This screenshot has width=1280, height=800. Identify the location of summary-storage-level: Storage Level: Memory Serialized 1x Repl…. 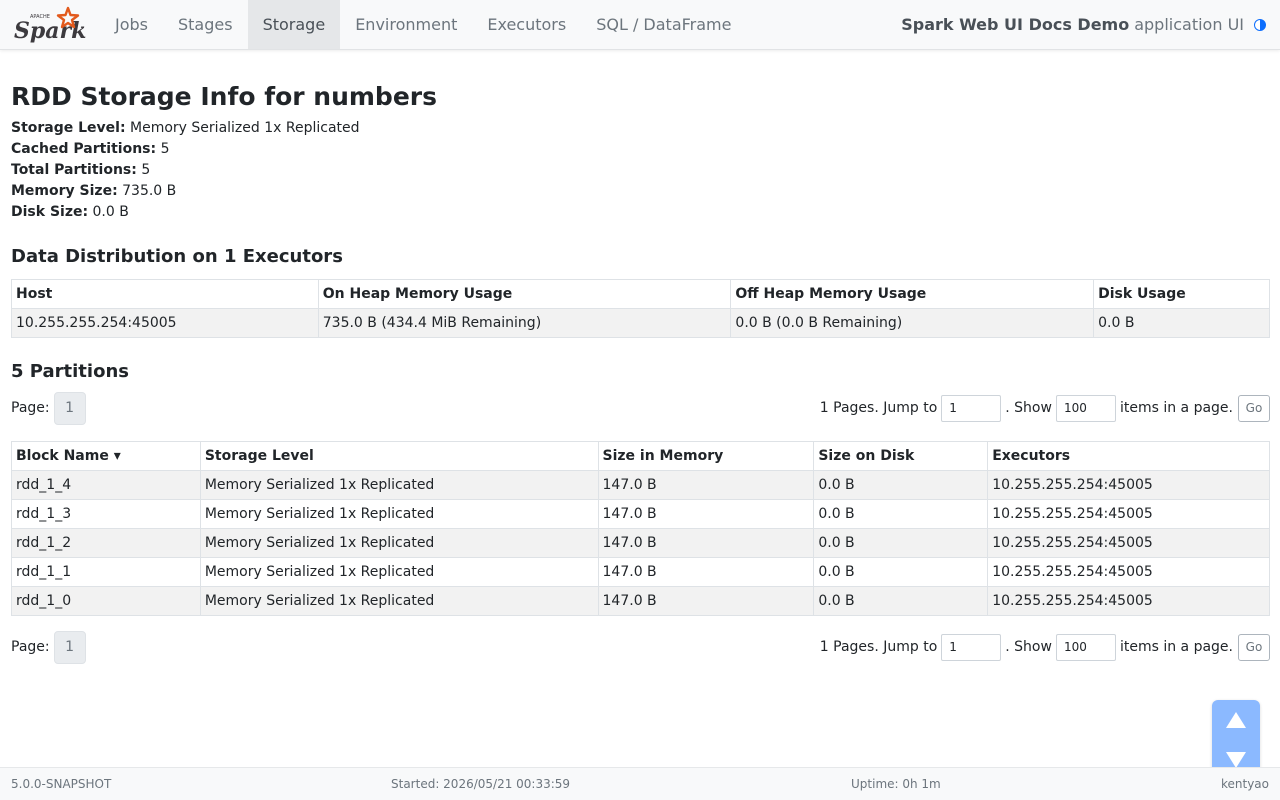
(185, 128).